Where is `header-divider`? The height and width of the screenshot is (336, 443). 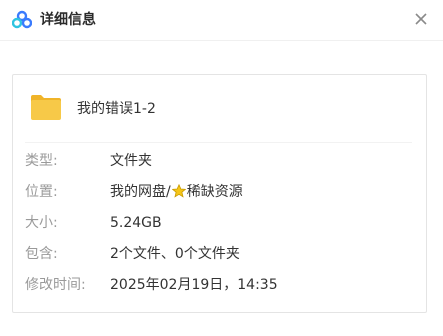
header-divider is located at coordinates (221, 40).